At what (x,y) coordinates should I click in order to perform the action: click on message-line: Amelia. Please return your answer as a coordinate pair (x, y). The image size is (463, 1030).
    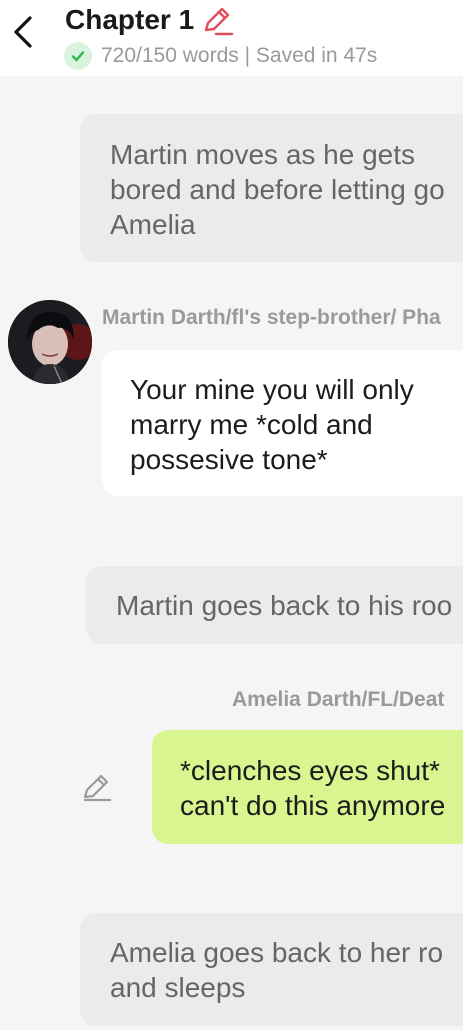
    Looking at the image, I should click on (153, 224).